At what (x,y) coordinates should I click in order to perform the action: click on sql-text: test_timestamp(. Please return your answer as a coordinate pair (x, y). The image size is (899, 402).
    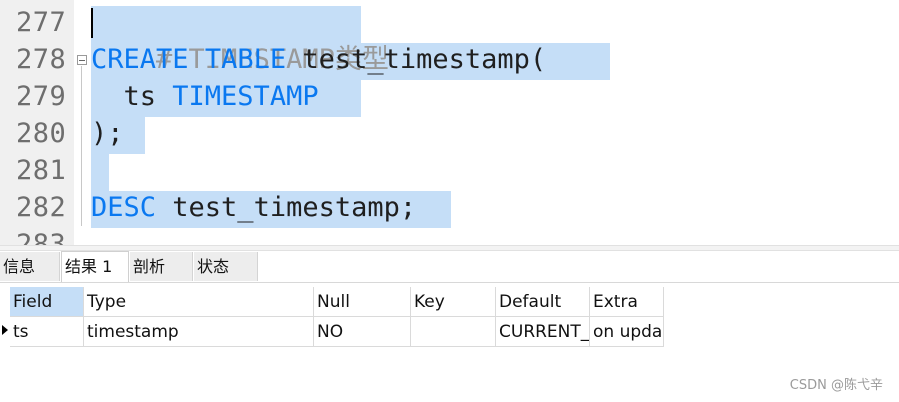
    Looking at the image, I should click on (416, 59).